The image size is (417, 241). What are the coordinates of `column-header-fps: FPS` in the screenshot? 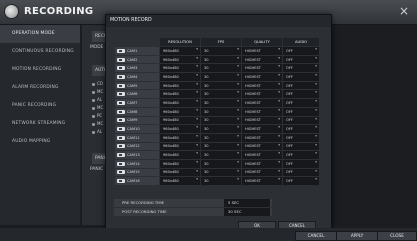 It's located at (221, 42).